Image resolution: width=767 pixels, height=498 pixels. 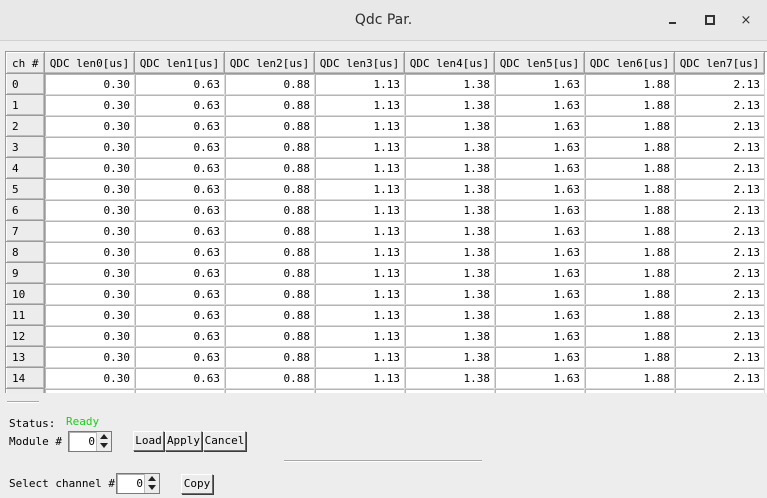 What do you see at coordinates (197, 484) in the screenshot?
I see `copy-button: Copy` at bounding box center [197, 484].